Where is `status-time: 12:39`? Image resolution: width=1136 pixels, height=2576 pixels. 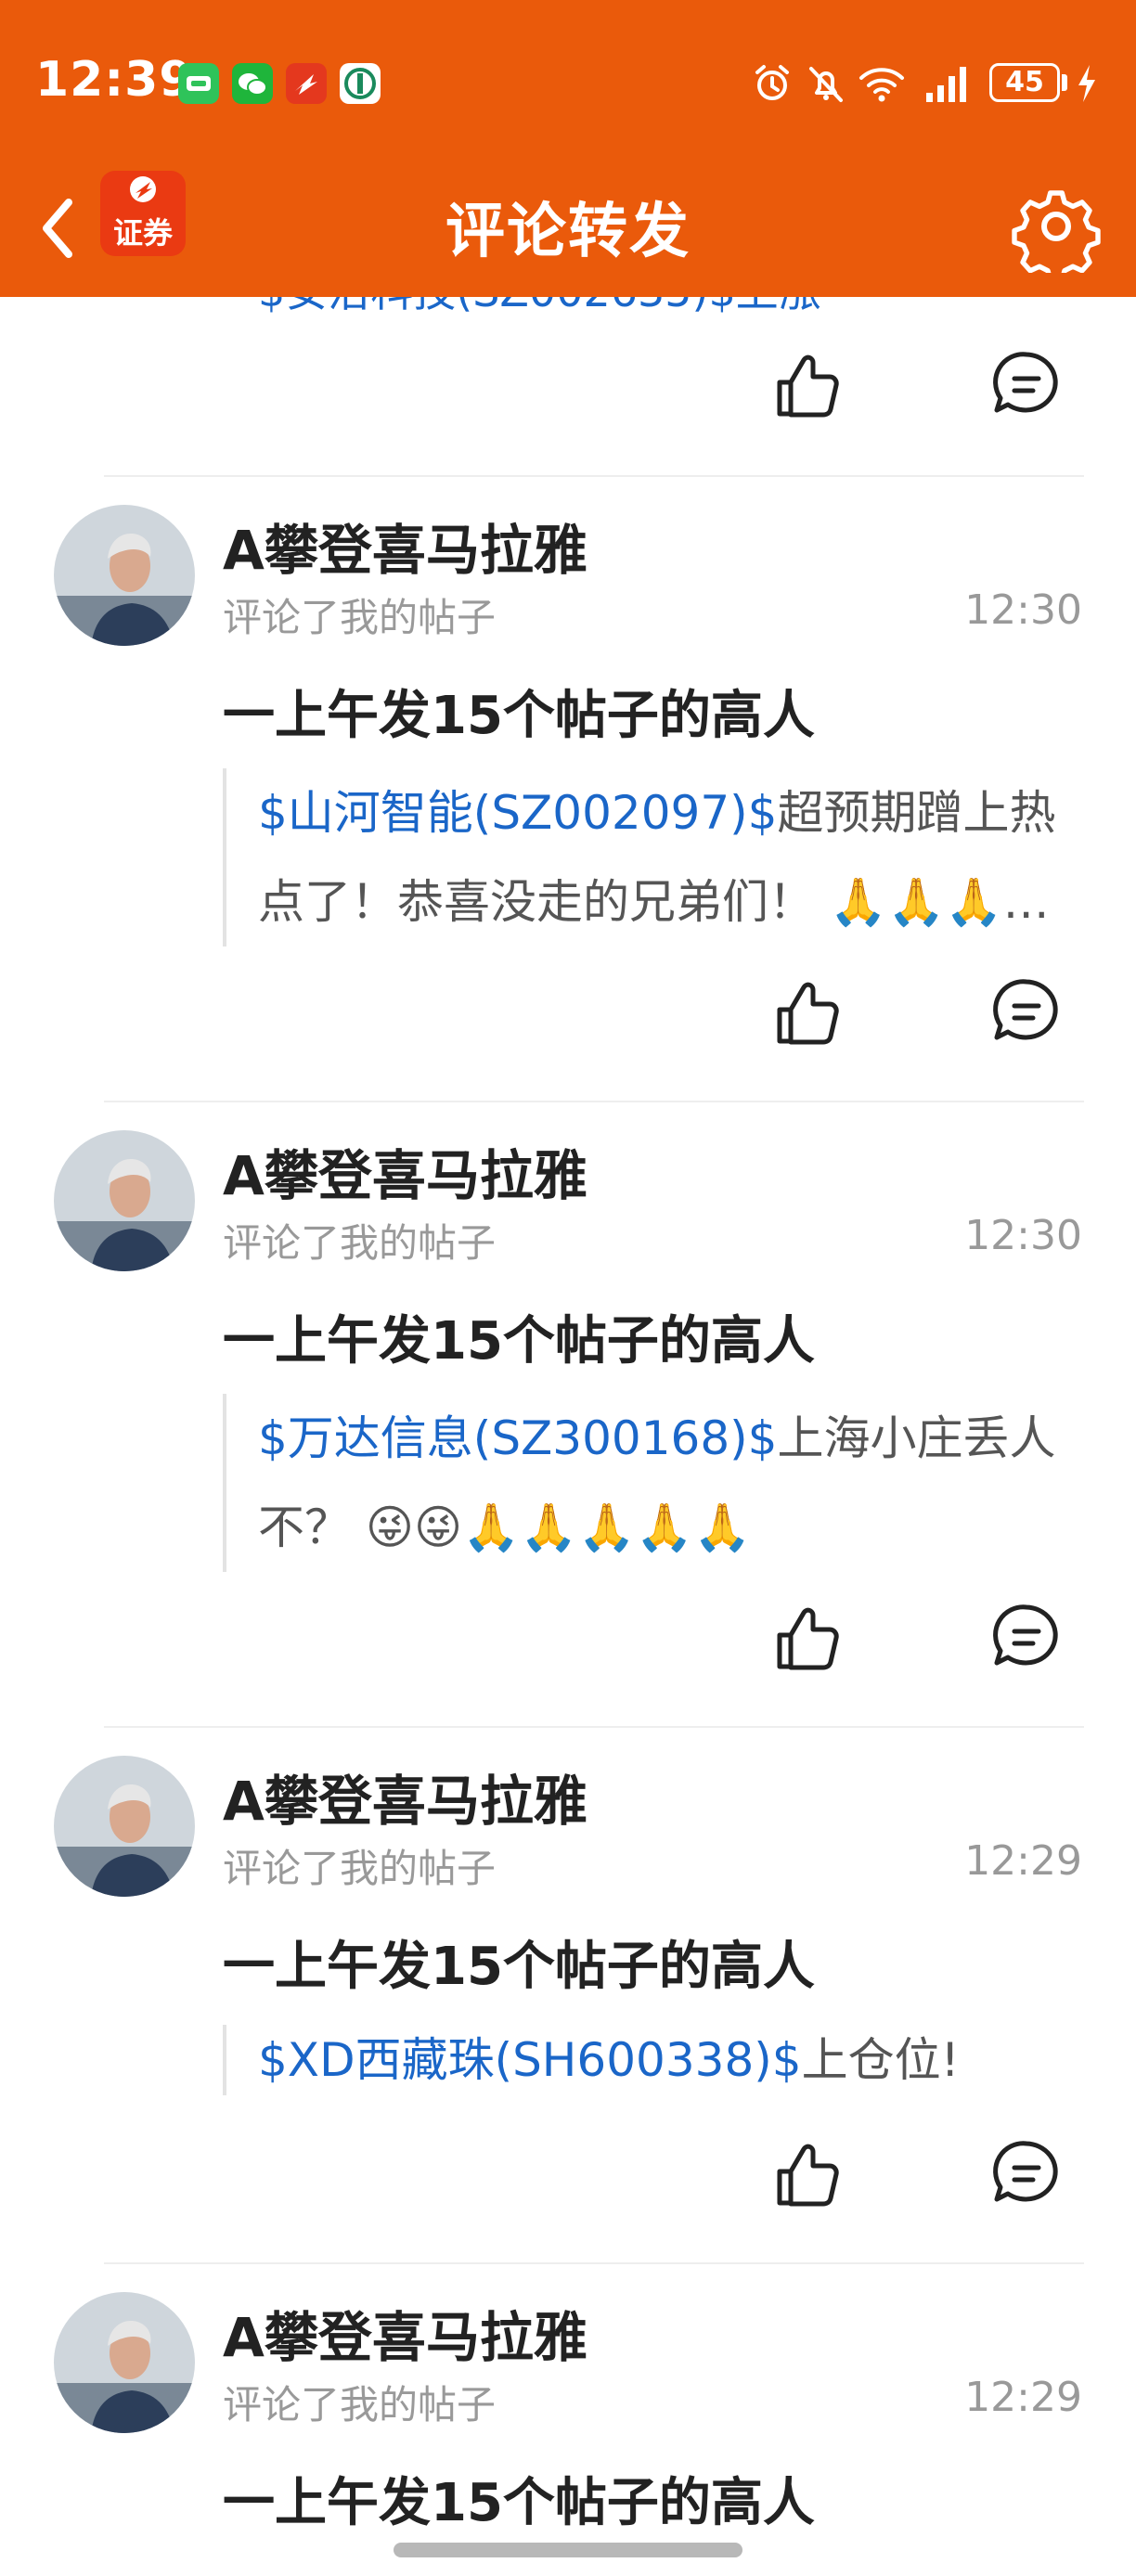 status-time: 12:39 is located at coordinates (114, 80).